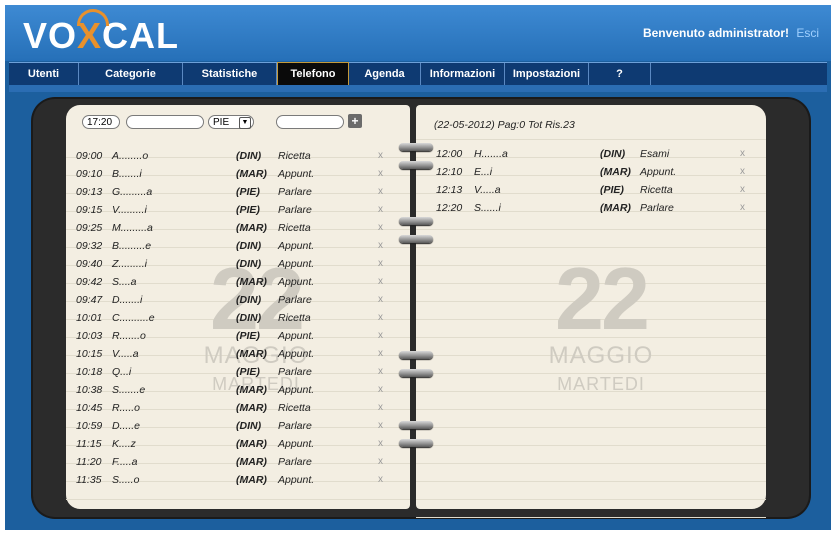 Image resolution: width=836 pixels, height=534 pixels. What do you see at coordinates (483, 172) in the screenshot?
I see `entry-name: E...i` at bounding box center [483, 172].